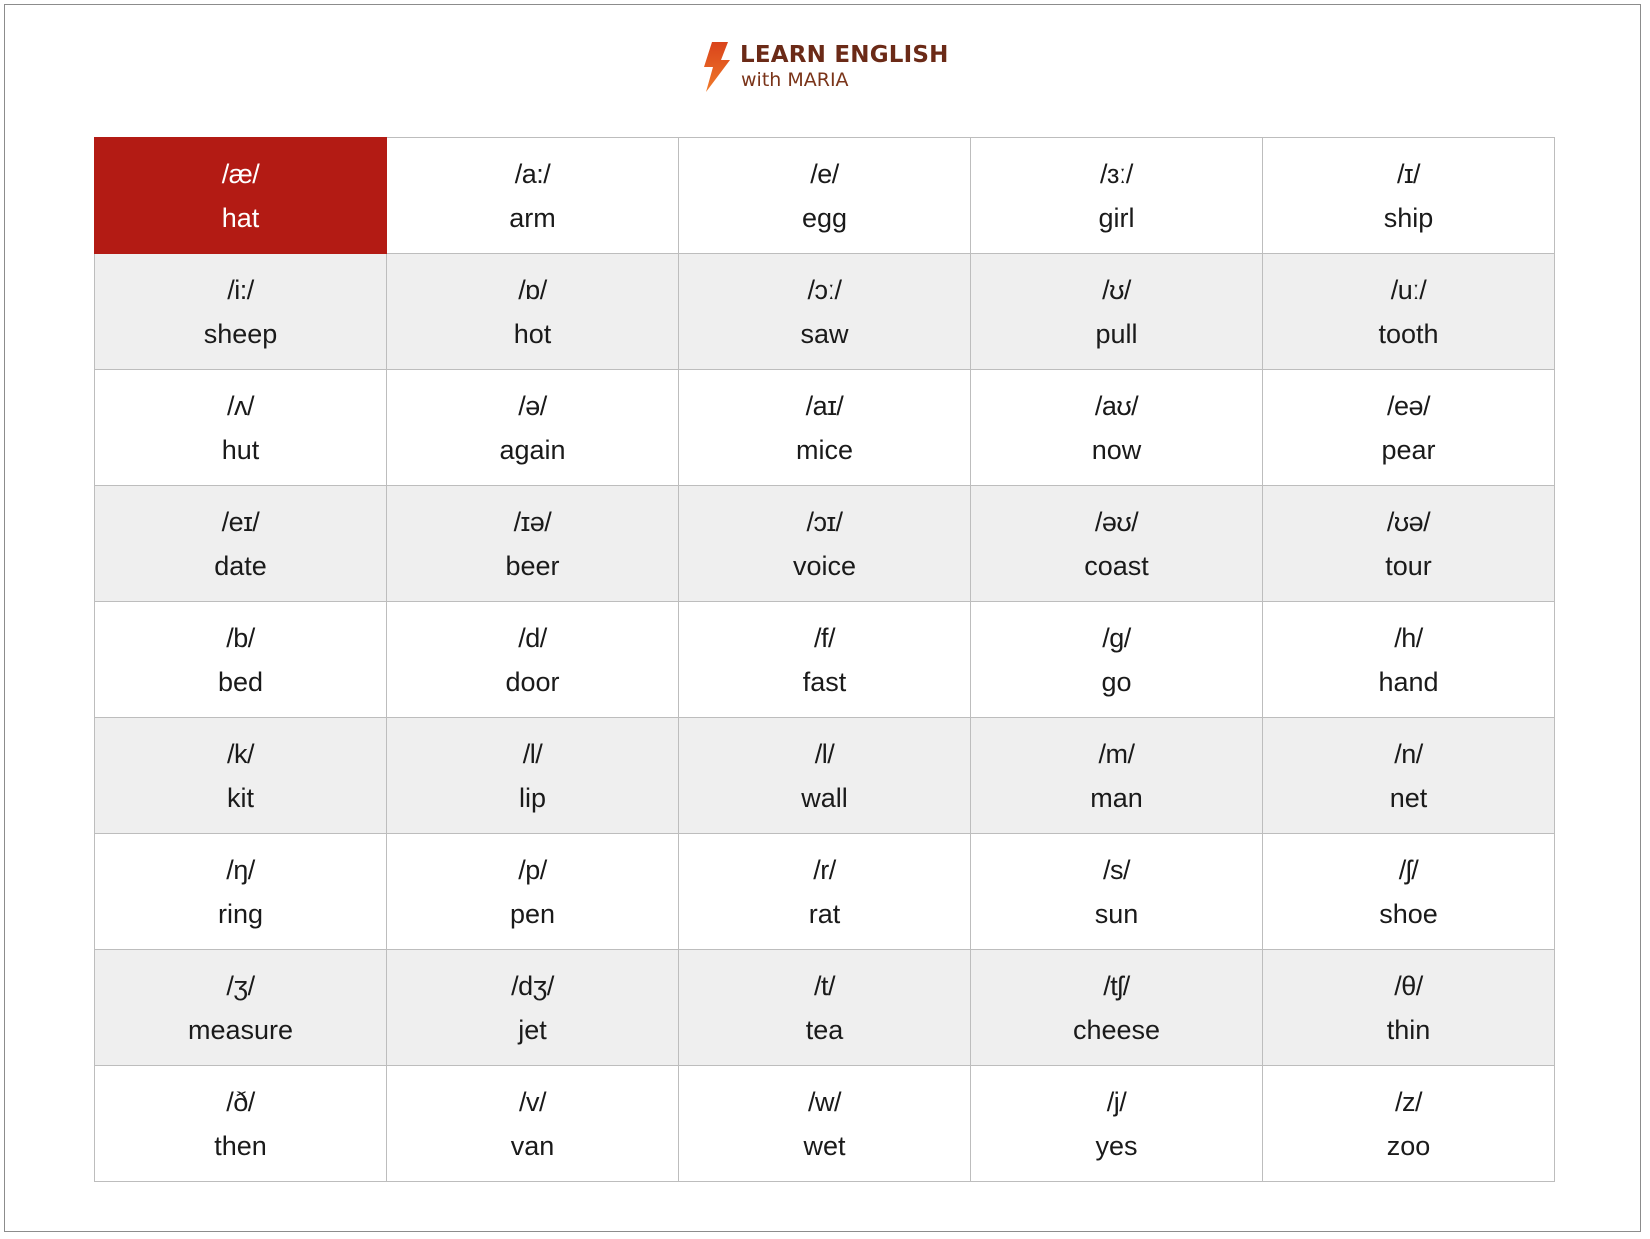 Image resolution: width=1650 pixels, height=1239 pixels. What do you see at coordinates (1408, 891) in the screenshot?
I see `phoneme-cell: /ʃ/shoe` at bounding box center [1408, 891].